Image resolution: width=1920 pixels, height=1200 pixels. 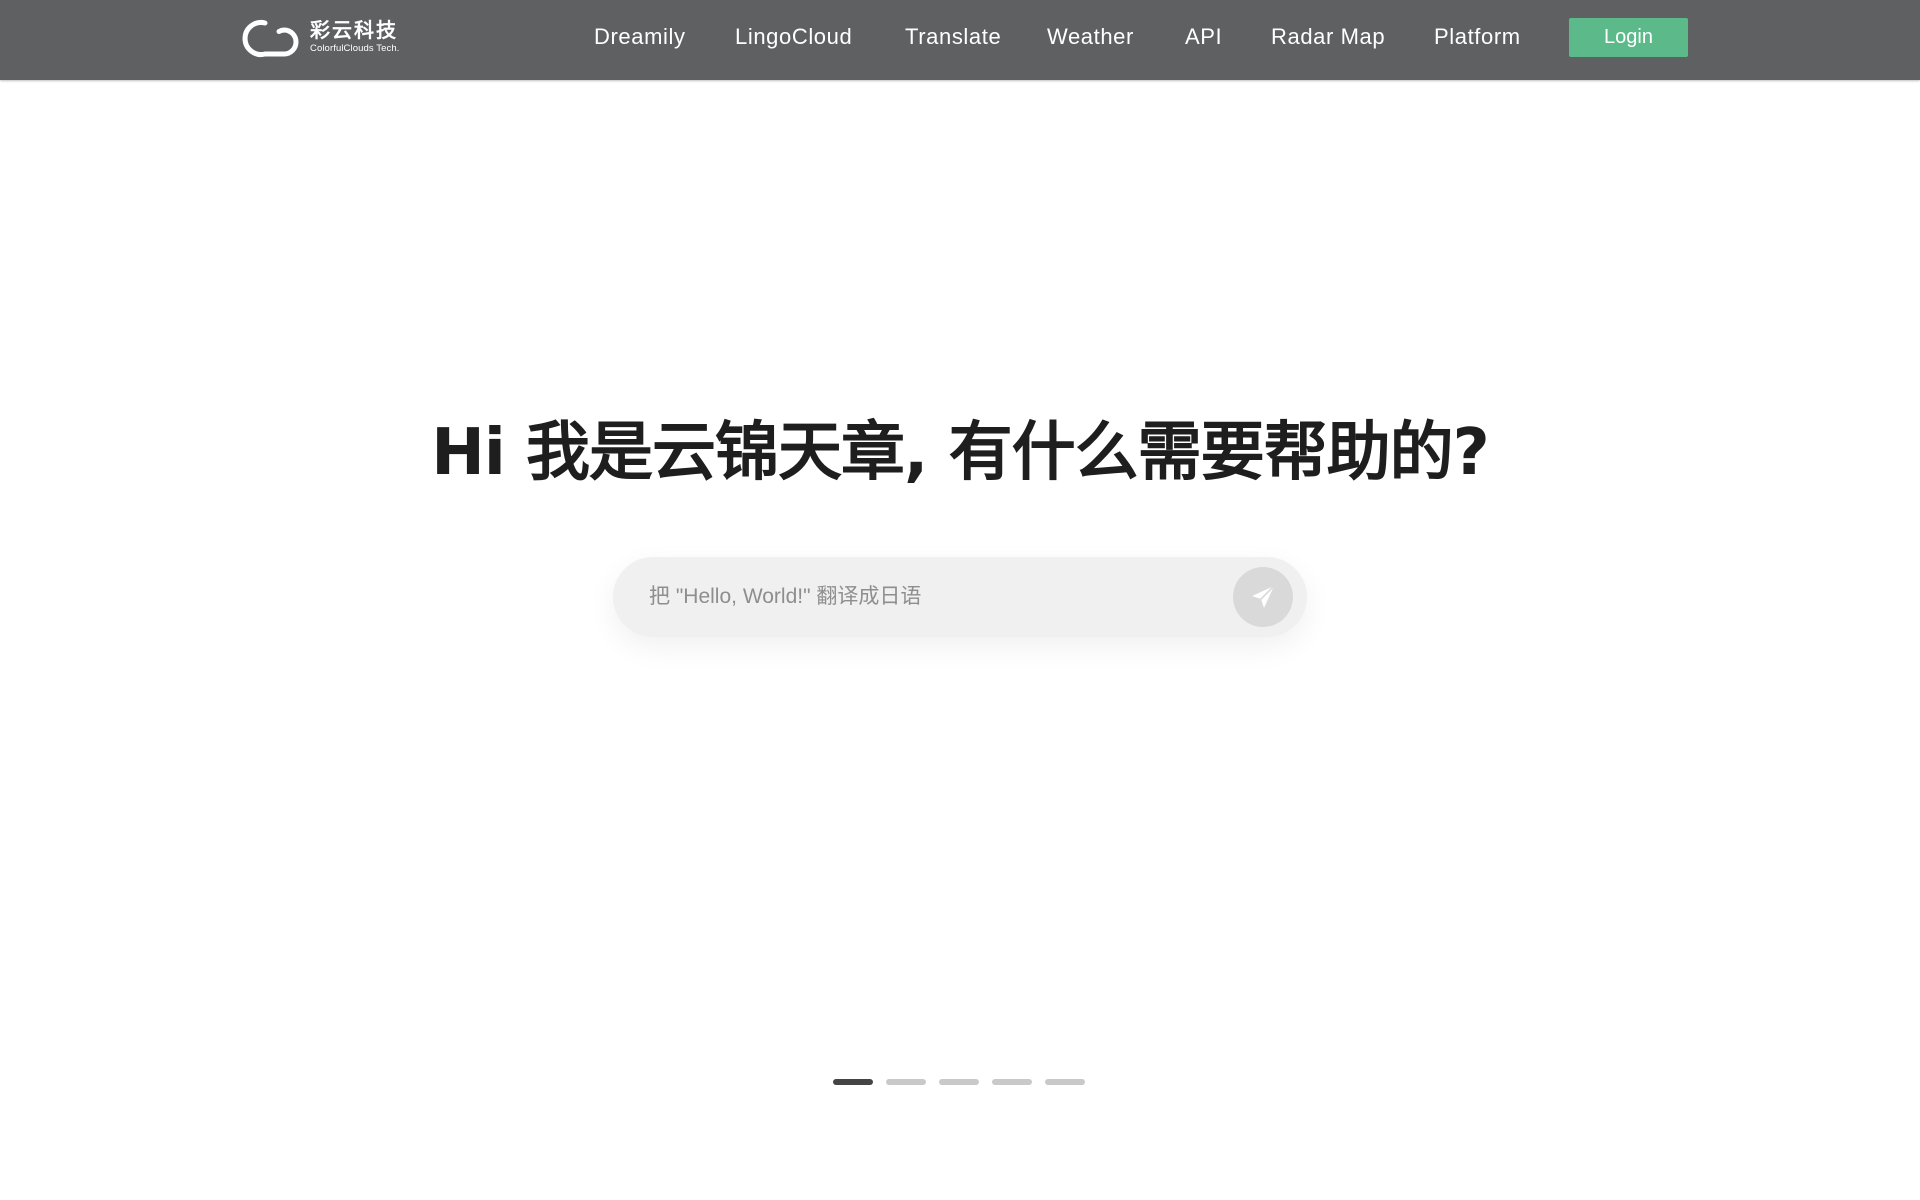 I want to click on send-button, so click(x=1263, y=597).